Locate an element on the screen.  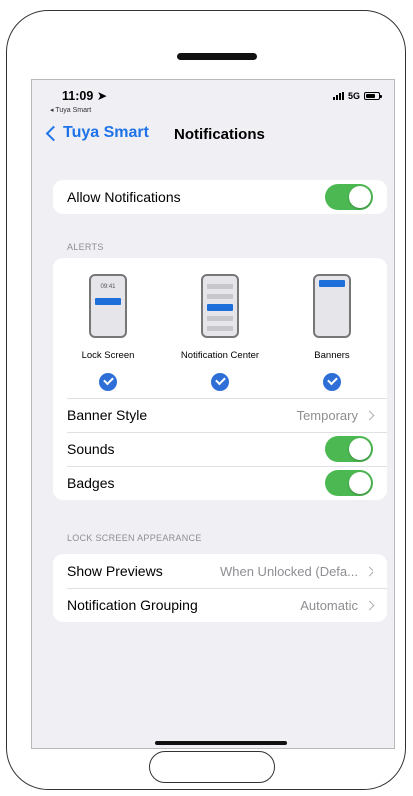
allow-notifications-toggle is located at coordinates (349, 197).